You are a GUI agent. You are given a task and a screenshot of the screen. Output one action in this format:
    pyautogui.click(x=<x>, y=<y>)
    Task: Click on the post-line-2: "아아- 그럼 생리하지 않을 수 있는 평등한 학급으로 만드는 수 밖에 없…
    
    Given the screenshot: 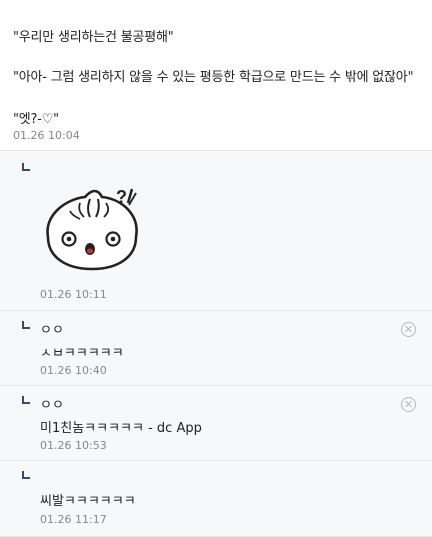 What is the action you would take?
    pyautogui.click(x=213, y=77)
    